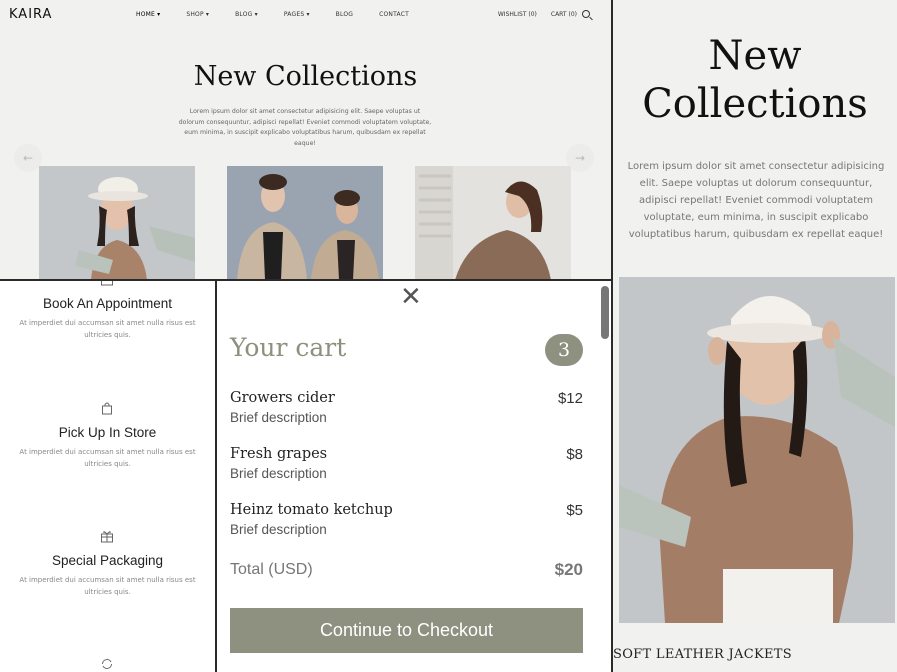 This screenshot has width=897, height=672. What do you see at coordinates (543, 14) in the screenshot?
I see `nav-right: WISHLIST (0) CART (0)` at bounding box center [543, 14].